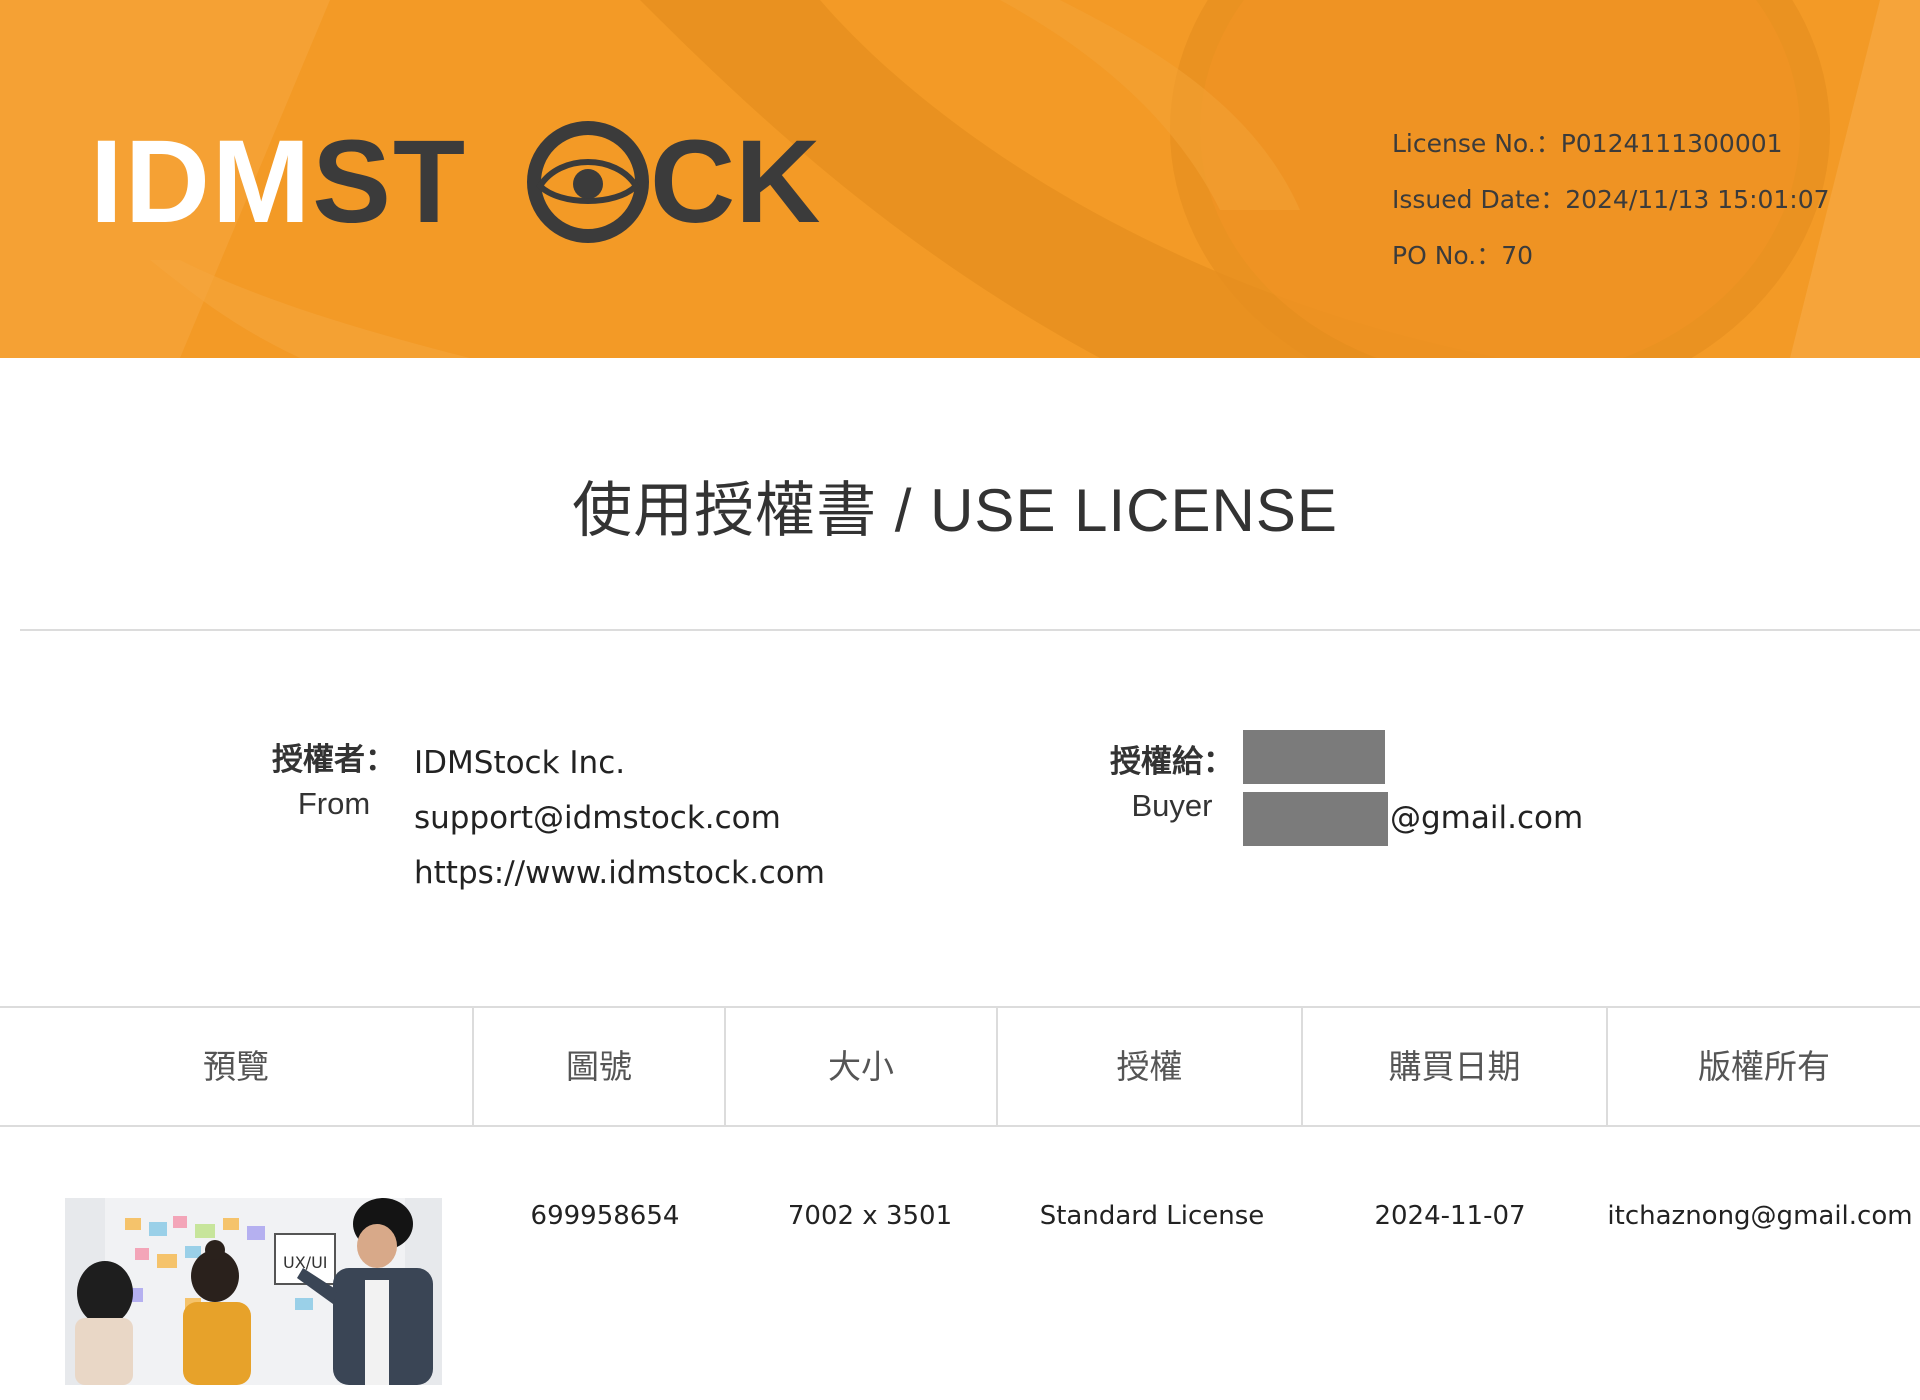 Image resolution: width=1920 pixels, height=1400 pixels. I want to click on from-label: 授權者： From, so click(334, 782).